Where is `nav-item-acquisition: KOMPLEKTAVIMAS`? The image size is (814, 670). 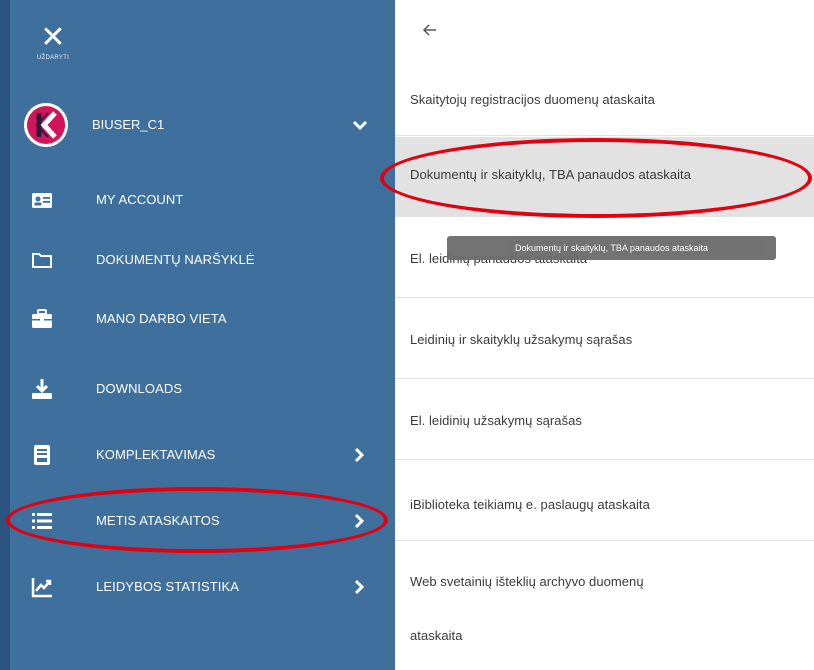 nav-item-acquisition: KOMPLEKTAVIMAS is located at coordinates (197, 455).